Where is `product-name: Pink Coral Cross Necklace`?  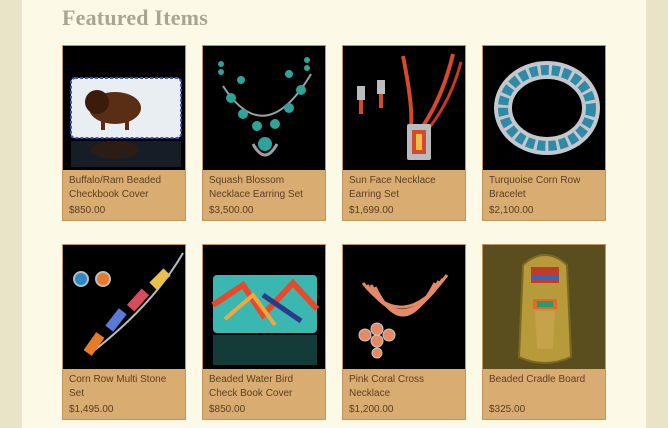
product-name: Pink Coral Cross Necklace is located at coordinates (404, 387).